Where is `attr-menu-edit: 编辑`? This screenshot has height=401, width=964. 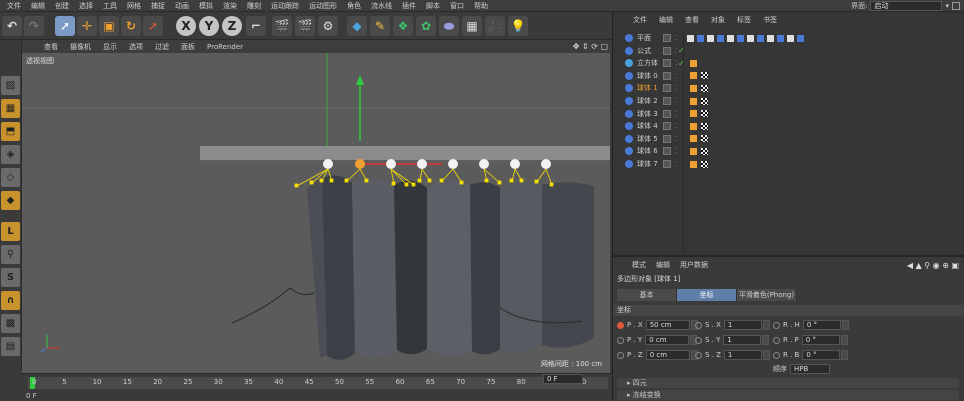
attr-menu-edit: 编辑 is located at coordinates (663, 265).